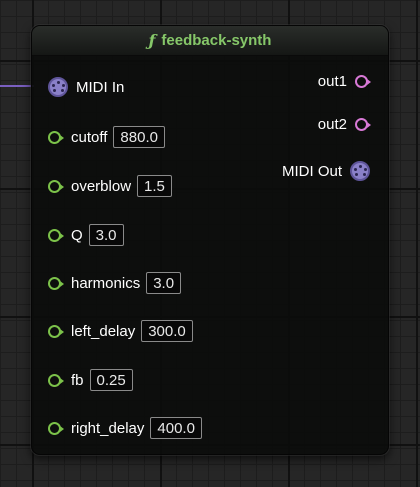 This screenshot has width=420, height=487. What do you see at coordinates (154, 186) in the screenshot?
I see `overblow-value-field: 1.5` at bounding box center [154, 186].